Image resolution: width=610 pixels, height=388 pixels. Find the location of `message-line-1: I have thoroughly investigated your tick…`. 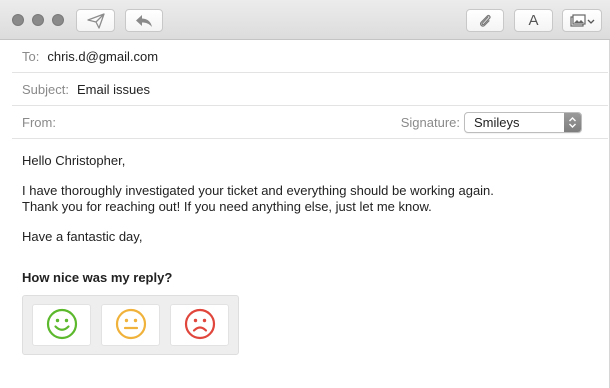

message-line-1: I have thoroughly investigated your tick… is located at coordinates (258, 190).